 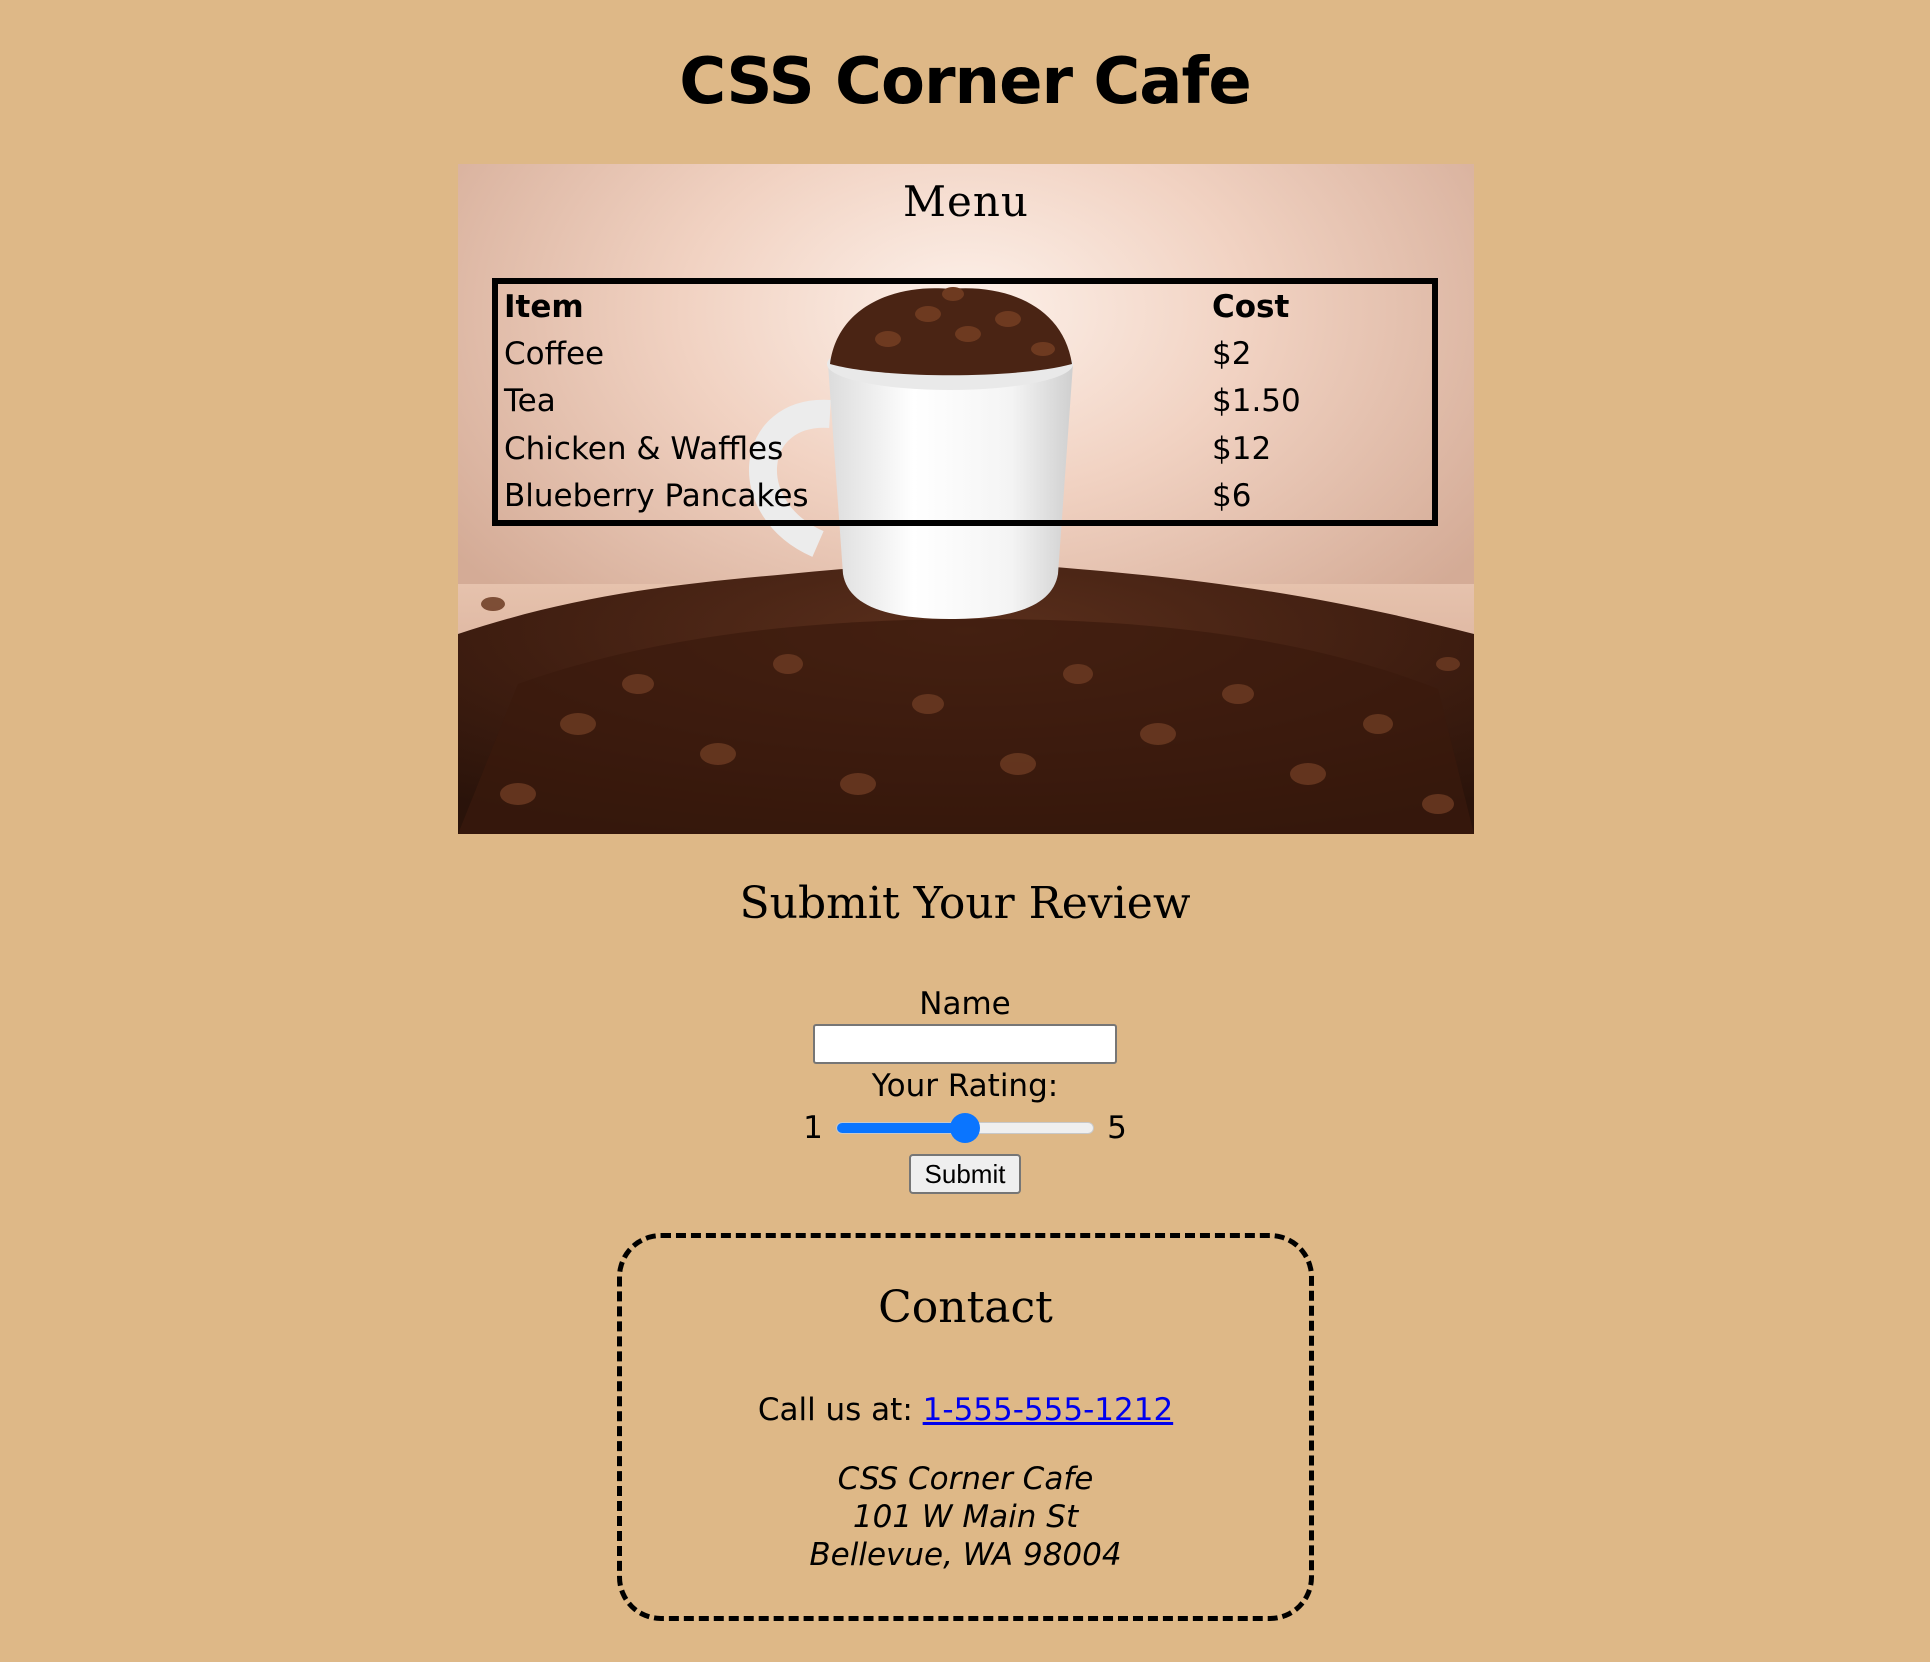 I want to click on column-header-item: Item, so click(x=544, y=307).